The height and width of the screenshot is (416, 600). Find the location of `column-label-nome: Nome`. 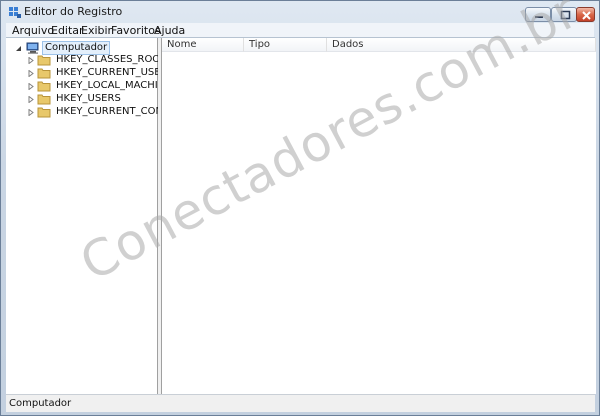

column-label-nome: Nome is located at coordinates (182, 44).